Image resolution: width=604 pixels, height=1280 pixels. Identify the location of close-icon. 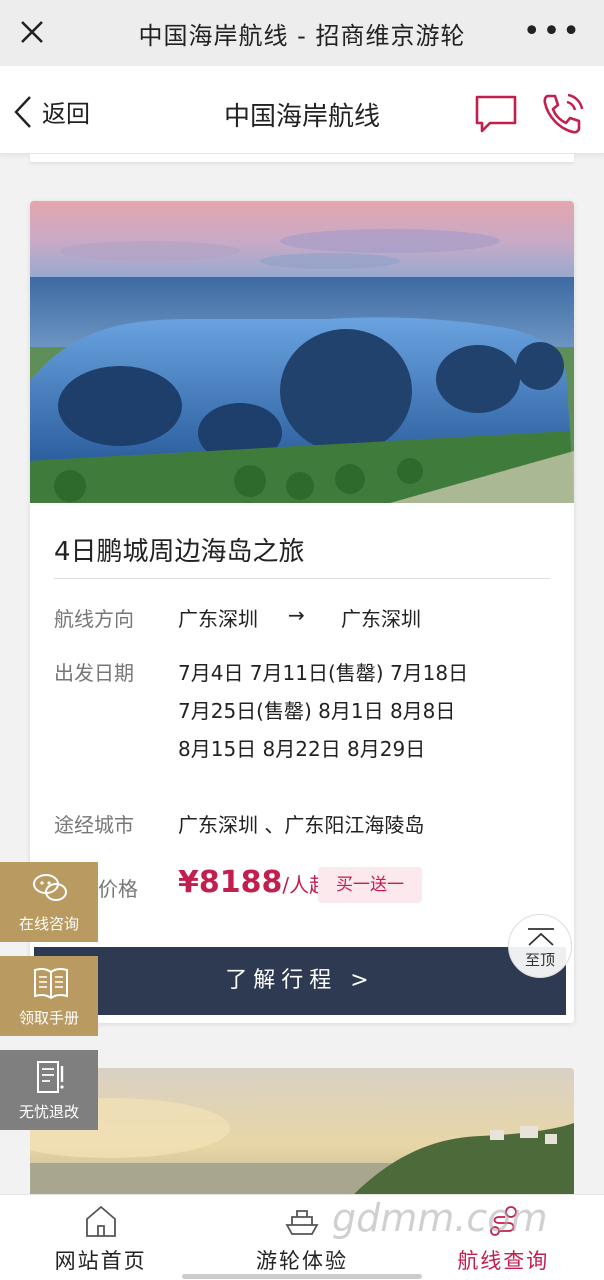
(32, 32).